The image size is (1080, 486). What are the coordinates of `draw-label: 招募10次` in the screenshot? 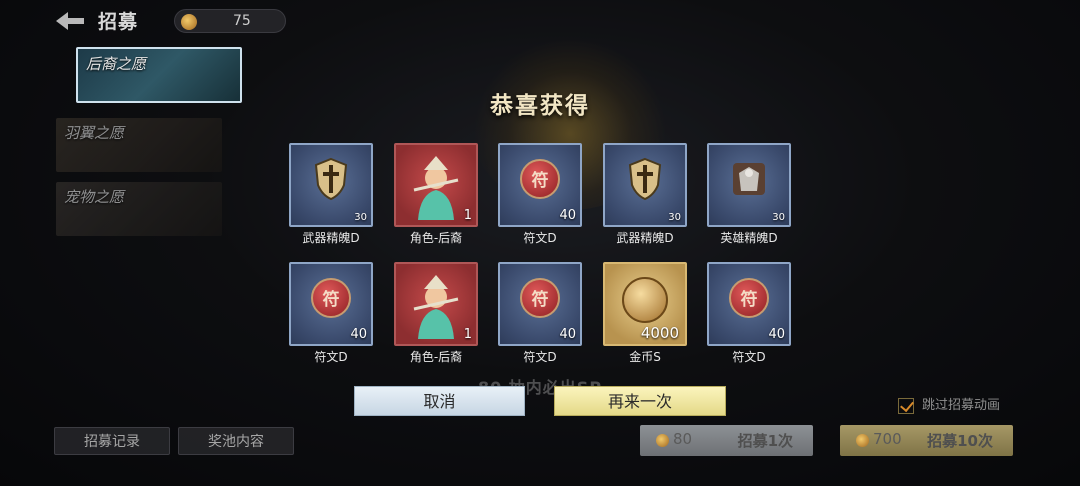 It's located at (960, 441).